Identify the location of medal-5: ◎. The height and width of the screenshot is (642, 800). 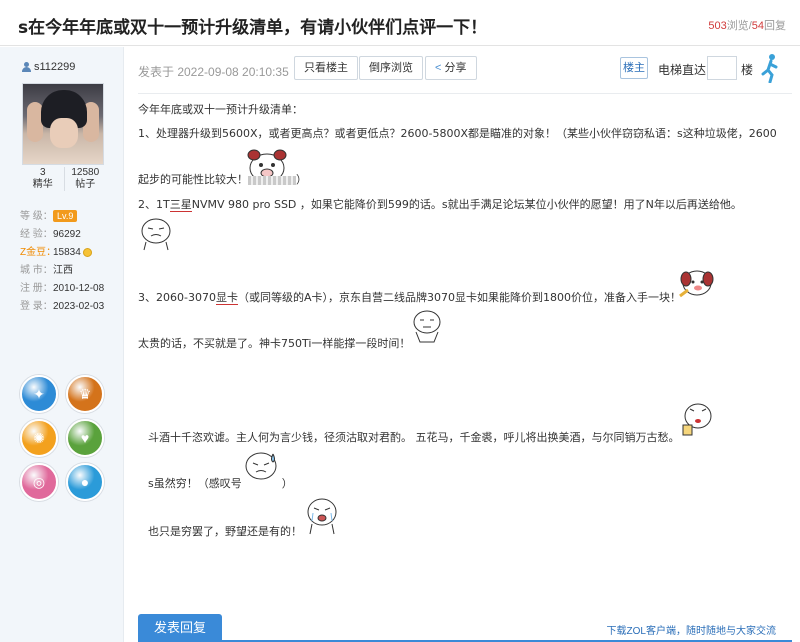
(39, 482).